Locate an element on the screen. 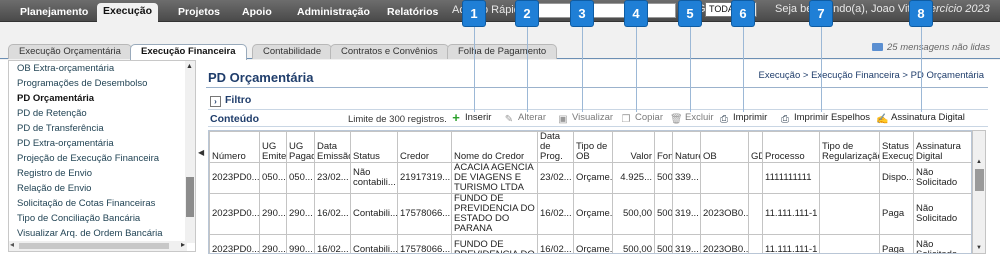 Image resolution: width=1000 pixels, height=257 pixels. copy-button: ❐ Copiar is located at coordinates (641, 119).